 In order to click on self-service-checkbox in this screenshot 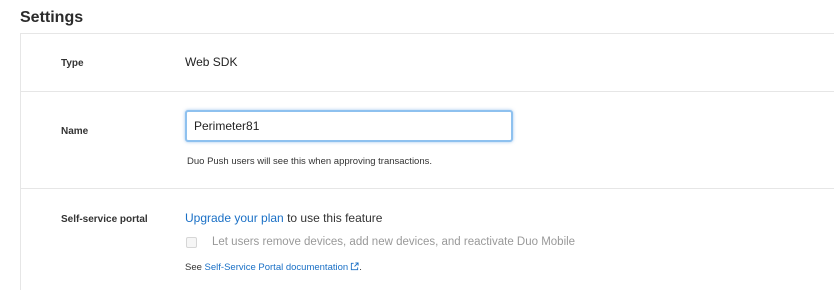, I will do `click(191, 242)`.